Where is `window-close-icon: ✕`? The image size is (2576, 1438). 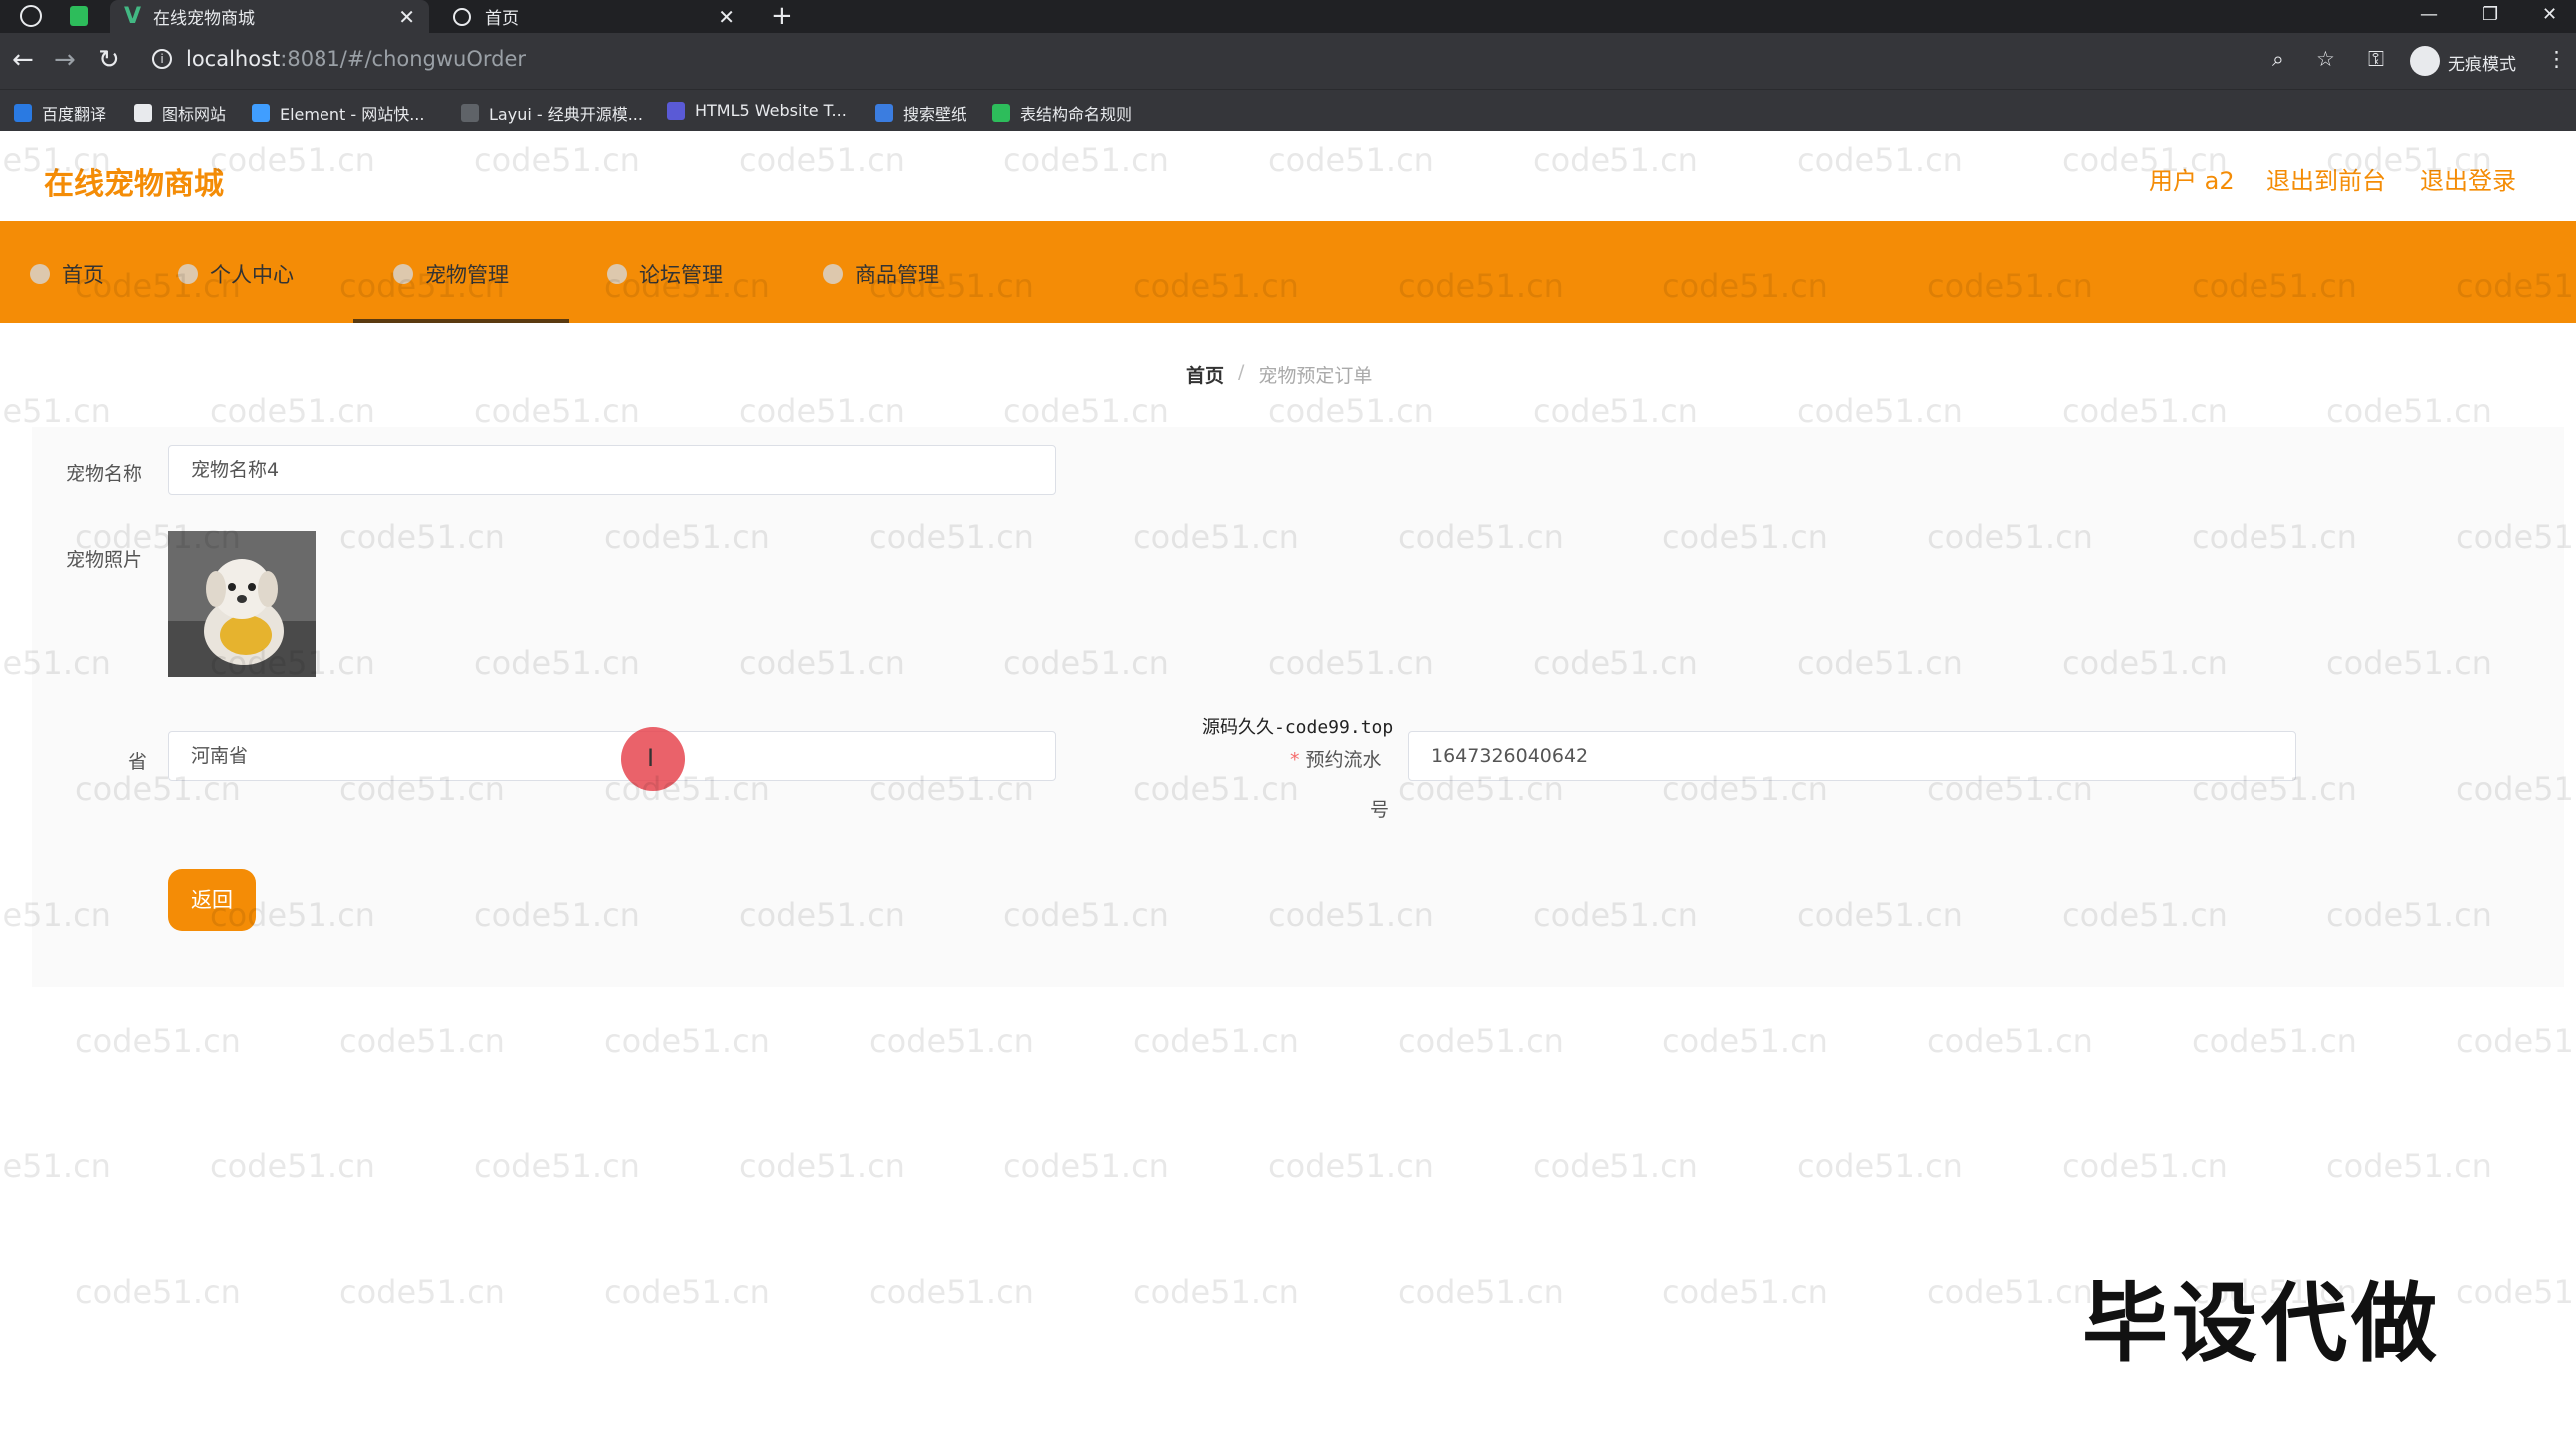 window-close-icon: ✕ is located at coordinates (2549, 16).